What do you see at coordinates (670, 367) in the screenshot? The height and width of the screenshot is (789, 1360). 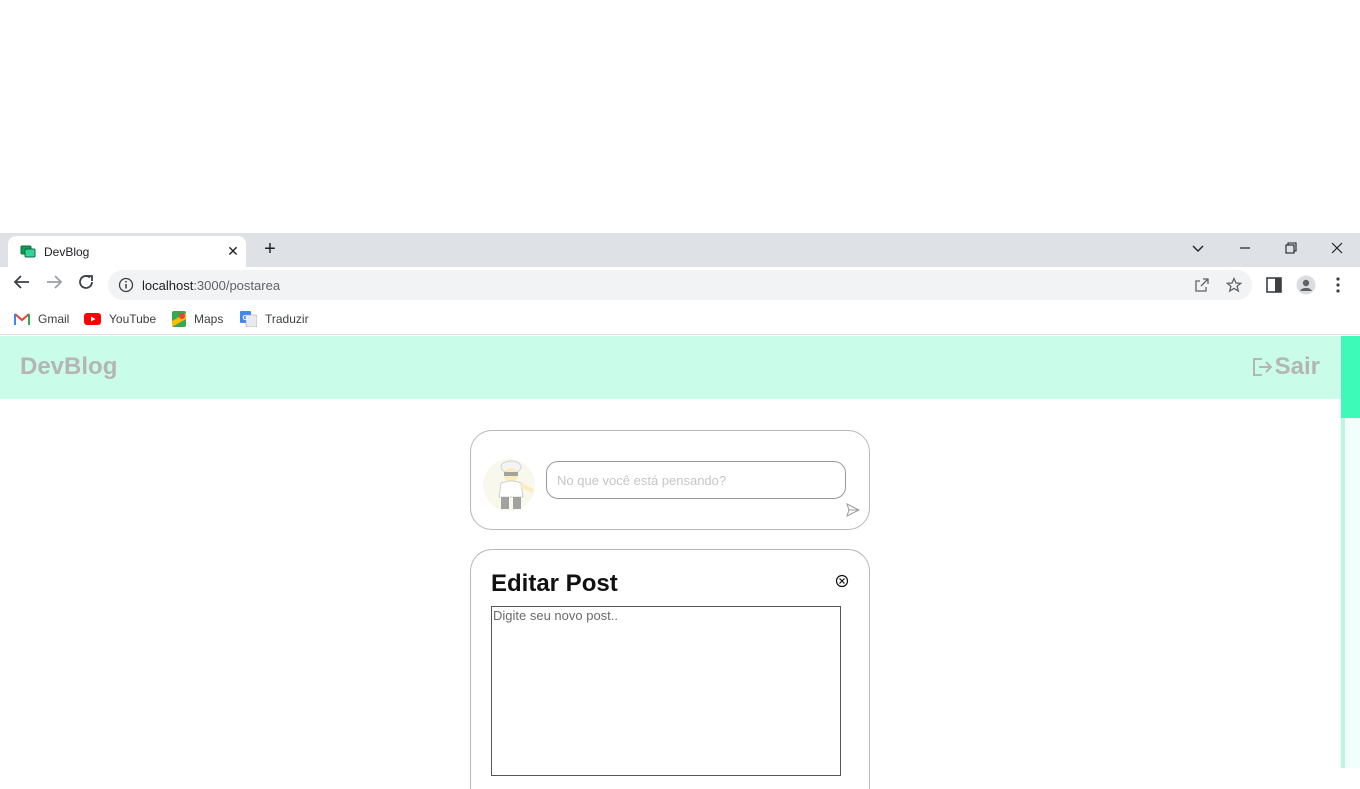 I see `app-header: DevBlog Sair` at bounding box center [670, 367].